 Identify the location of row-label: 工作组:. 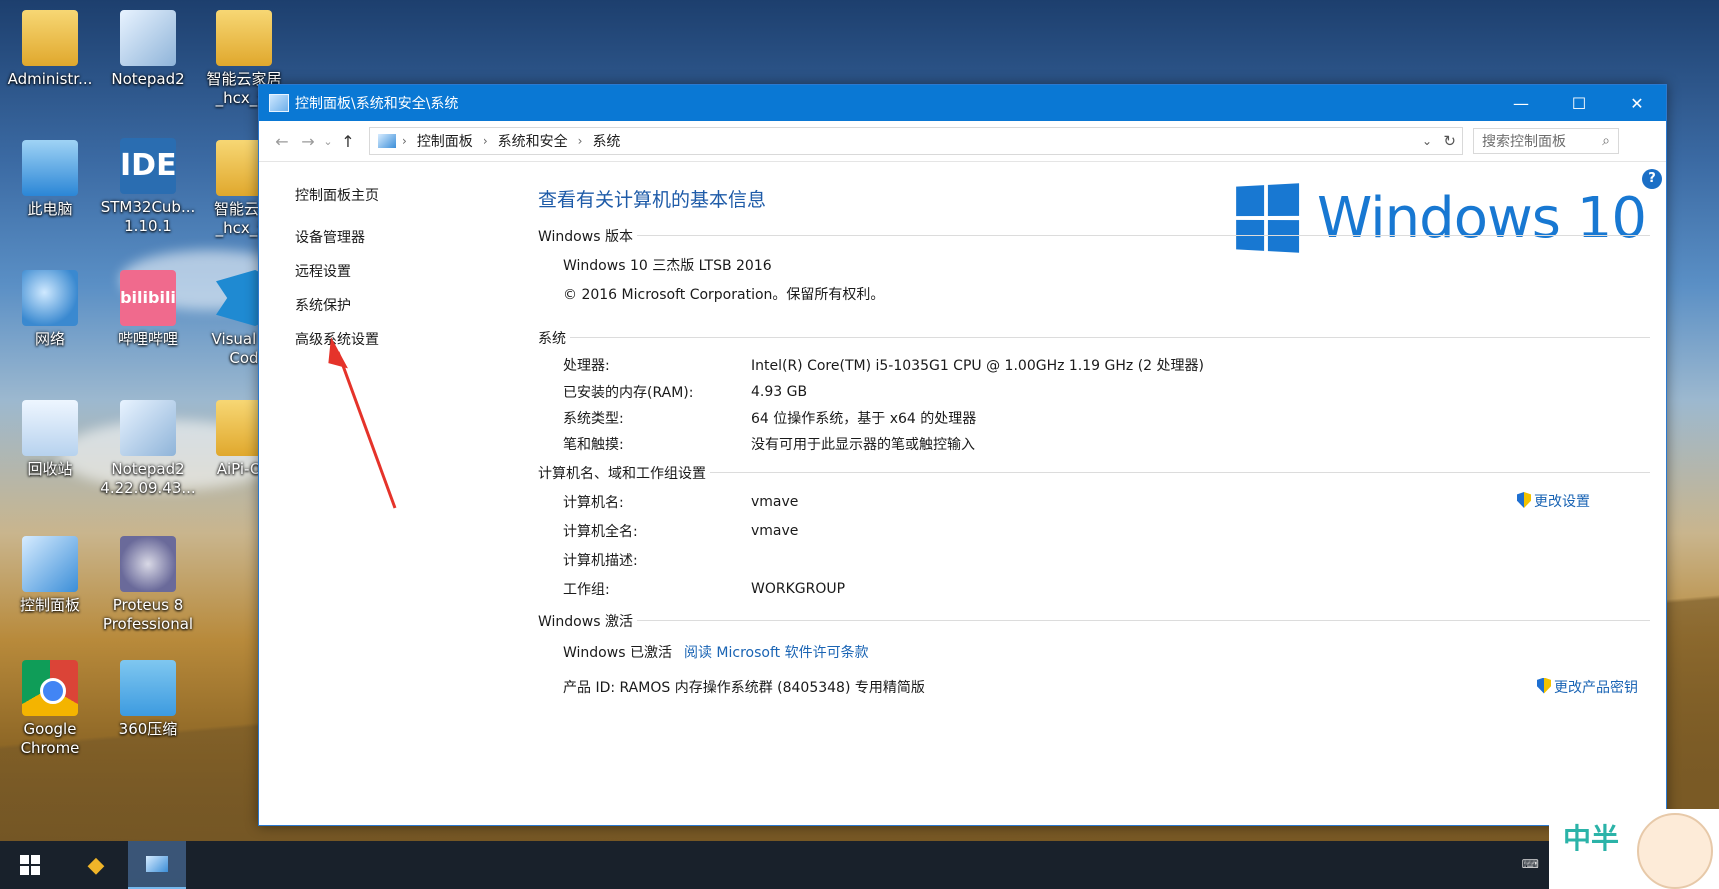
(586, 589).